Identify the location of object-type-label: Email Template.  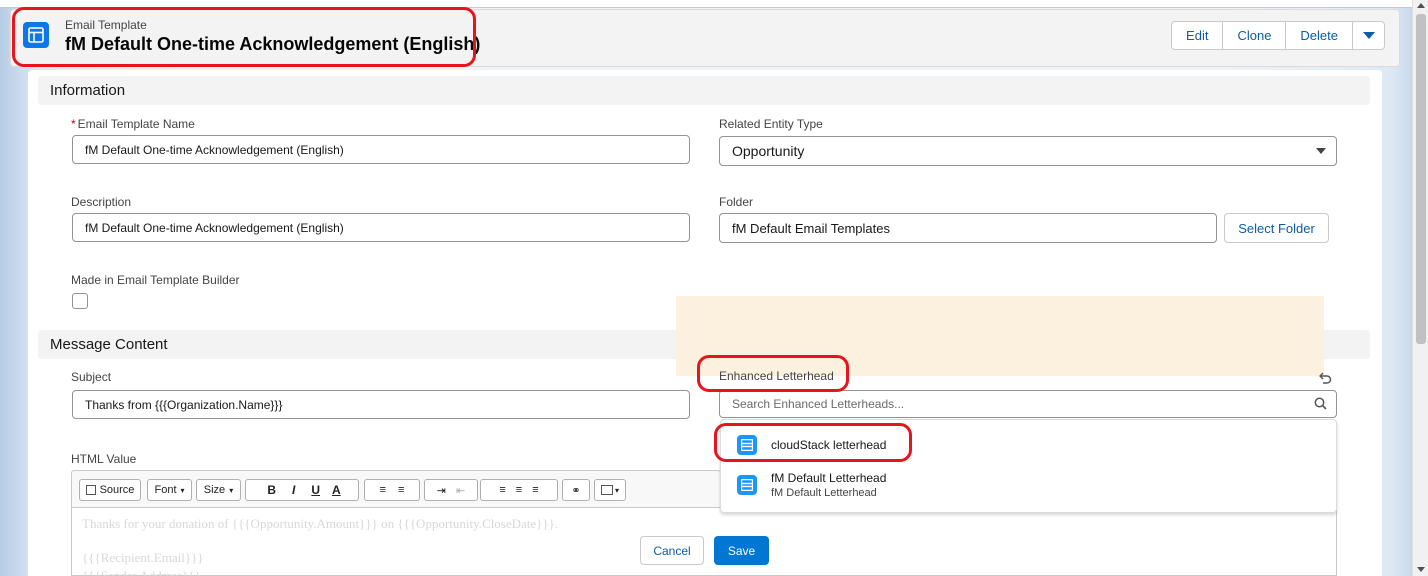
(106, 25).